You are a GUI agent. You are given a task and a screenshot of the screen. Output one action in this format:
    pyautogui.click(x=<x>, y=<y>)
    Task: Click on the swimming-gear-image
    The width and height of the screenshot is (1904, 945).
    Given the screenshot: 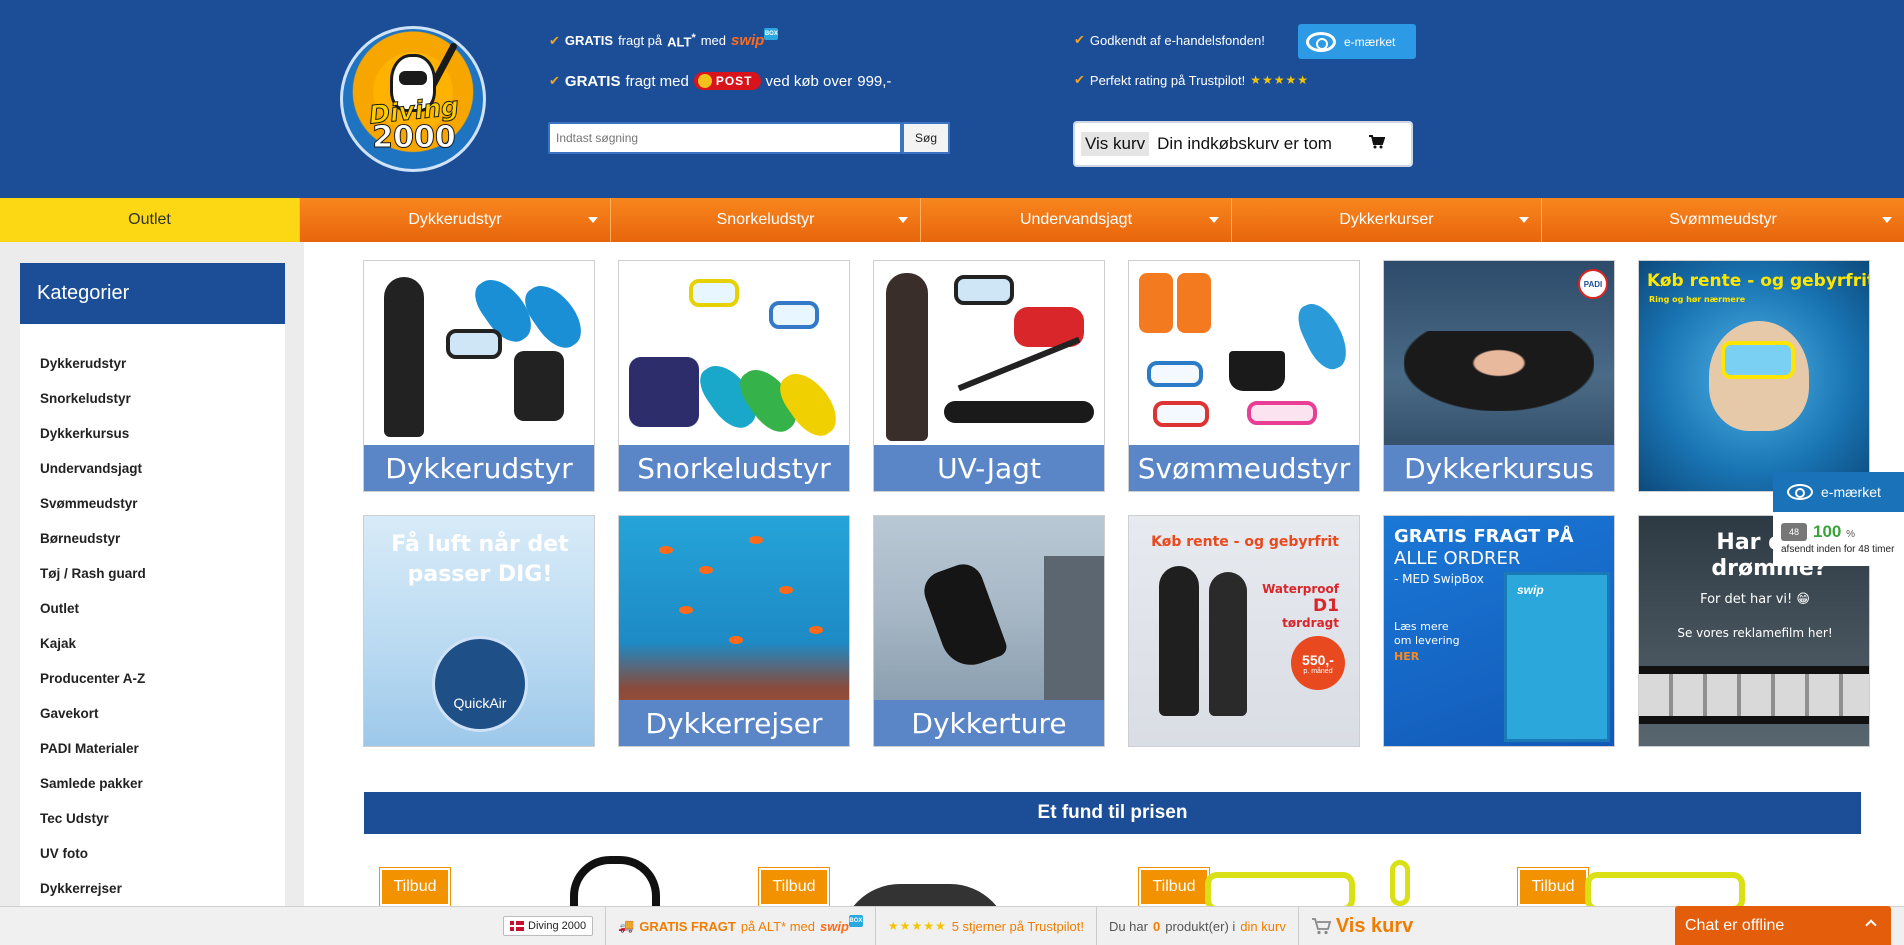 What is the action you would take?
    pyautogui.click(x=1244, y=354)
    